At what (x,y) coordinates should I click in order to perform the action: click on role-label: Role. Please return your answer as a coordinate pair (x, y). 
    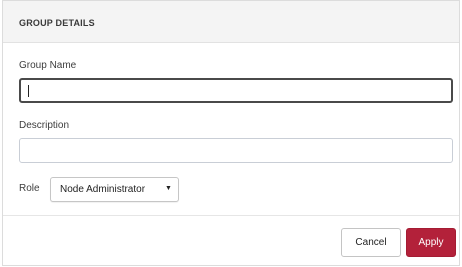
    Looking at the image, I should click on (29, 188).